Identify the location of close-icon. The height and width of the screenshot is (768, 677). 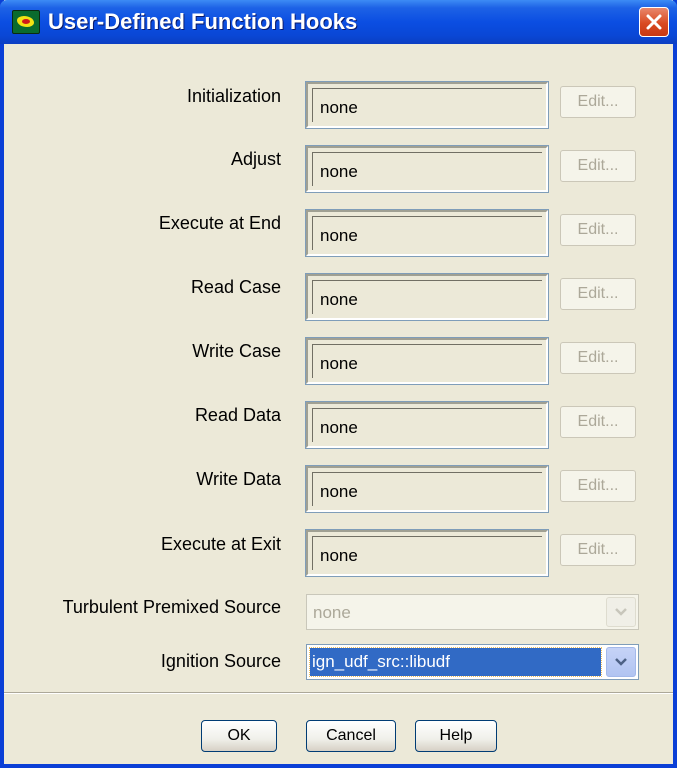
(654, 22).